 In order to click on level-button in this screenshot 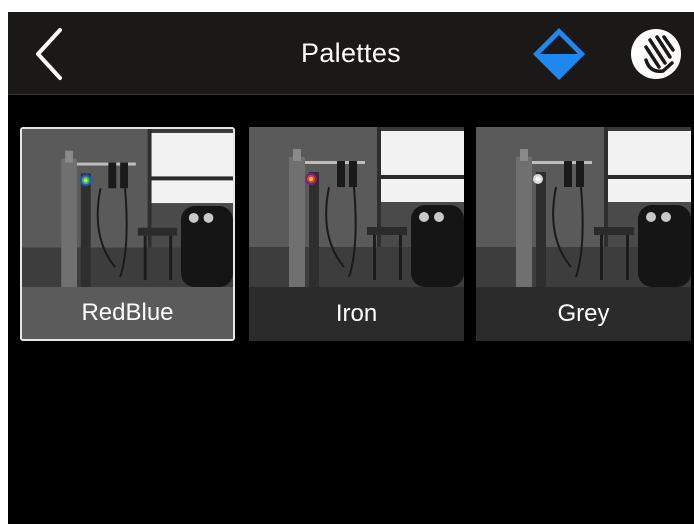, I will do `click(559, 54)`.